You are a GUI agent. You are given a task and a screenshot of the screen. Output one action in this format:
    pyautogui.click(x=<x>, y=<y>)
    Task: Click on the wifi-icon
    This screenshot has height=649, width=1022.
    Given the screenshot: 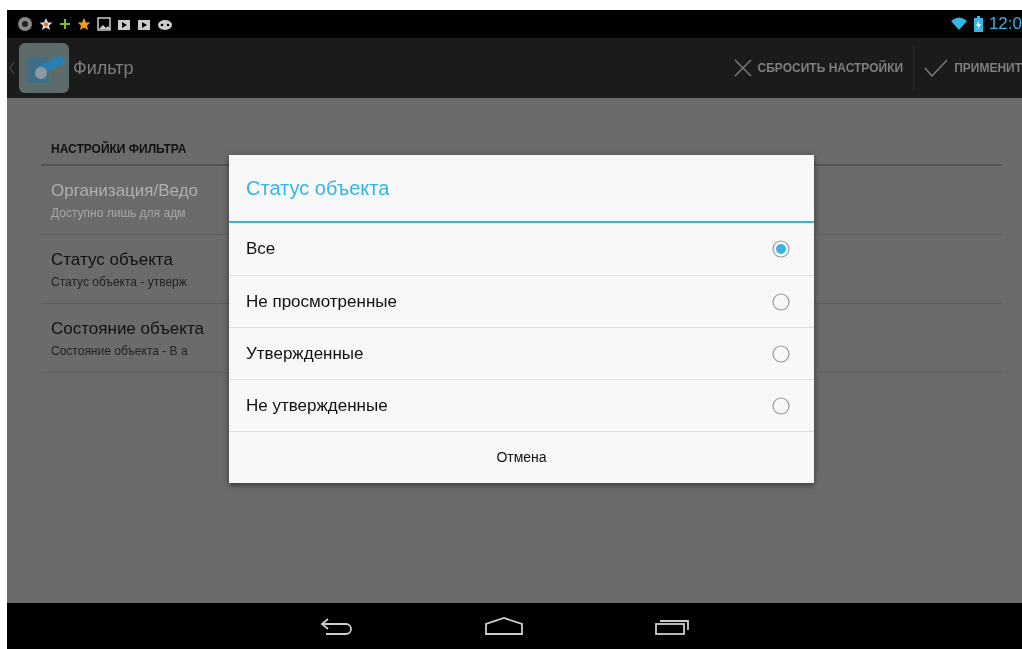 What is the action you would take?
    pyautogui.click(x=958, y=24)
    